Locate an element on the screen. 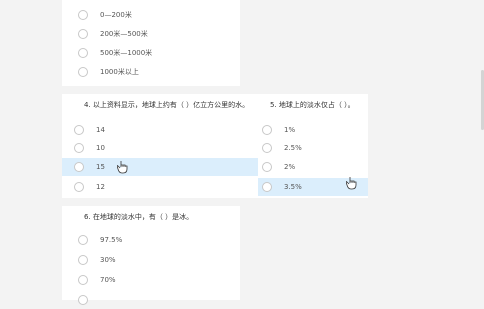  option-label: 2% is located at coordinates (290, 167).